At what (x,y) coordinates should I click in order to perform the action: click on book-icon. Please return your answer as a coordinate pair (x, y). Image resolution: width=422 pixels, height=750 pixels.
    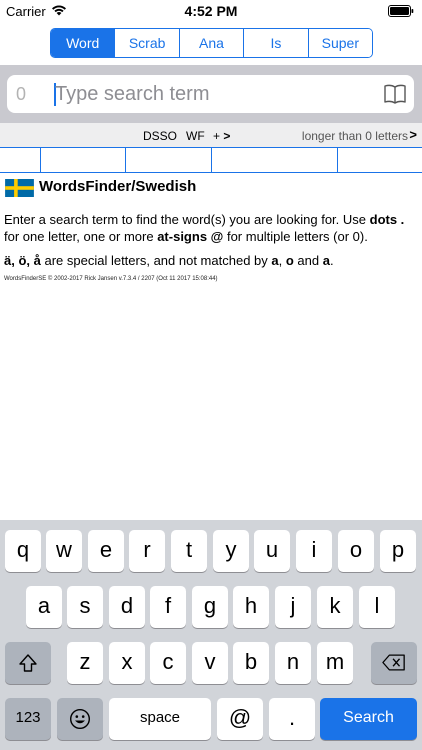
    Looking at the image, I should click on (395, 94).